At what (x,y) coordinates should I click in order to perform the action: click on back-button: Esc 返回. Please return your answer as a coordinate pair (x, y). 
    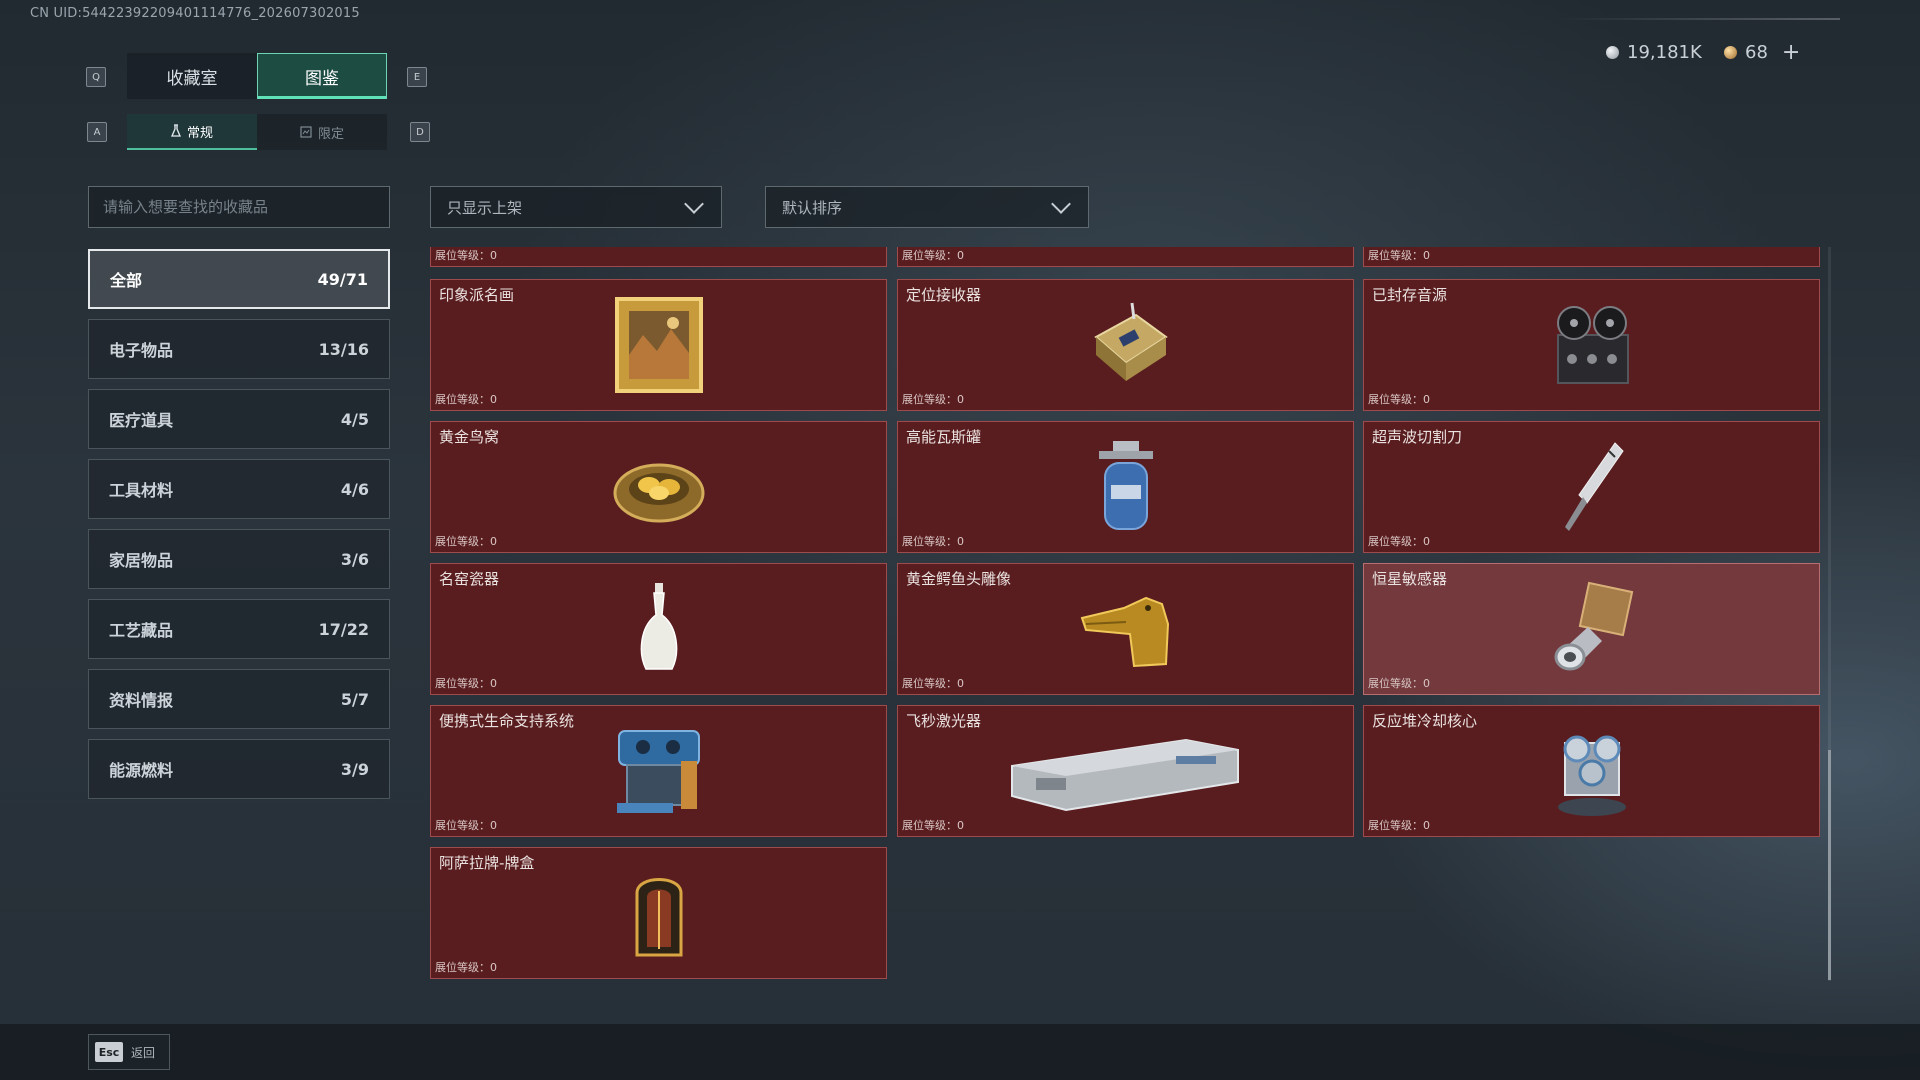
    Looking at the image, I should click on (129, 1052).